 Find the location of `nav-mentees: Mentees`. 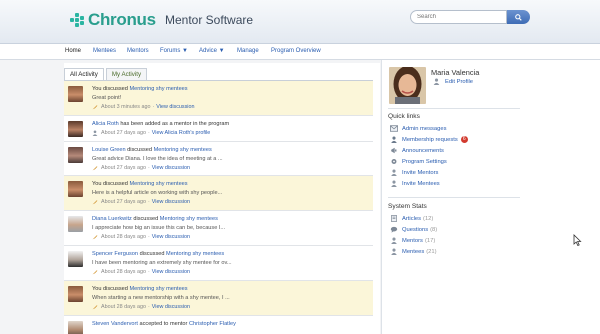

nav-mentees: Mentees is located at coordinates (104, 51).